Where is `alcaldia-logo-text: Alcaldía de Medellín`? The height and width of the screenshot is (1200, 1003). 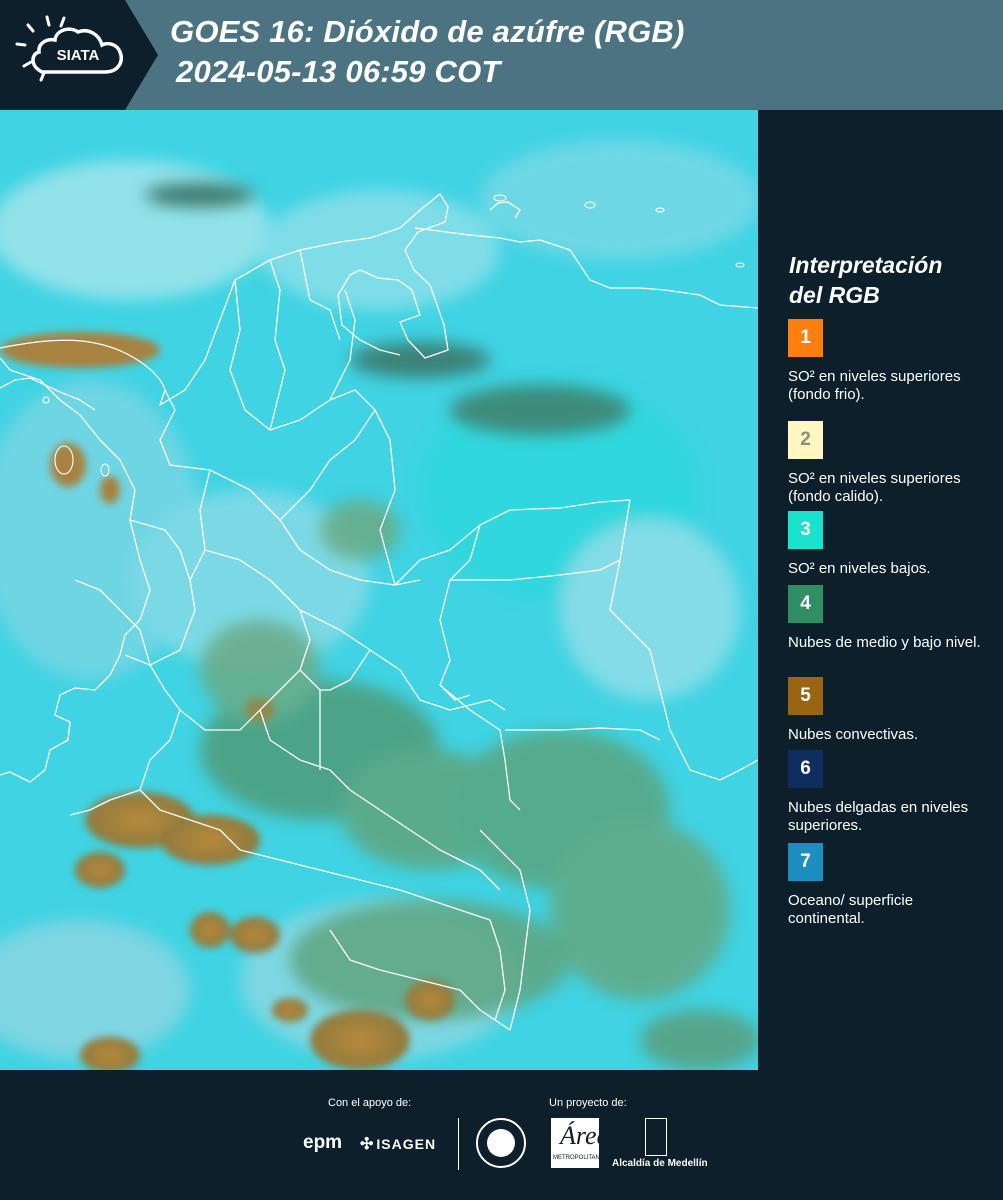 alcaldia-logo-text: Alcaldía de Medellín is located at coordinates (660, 1163).